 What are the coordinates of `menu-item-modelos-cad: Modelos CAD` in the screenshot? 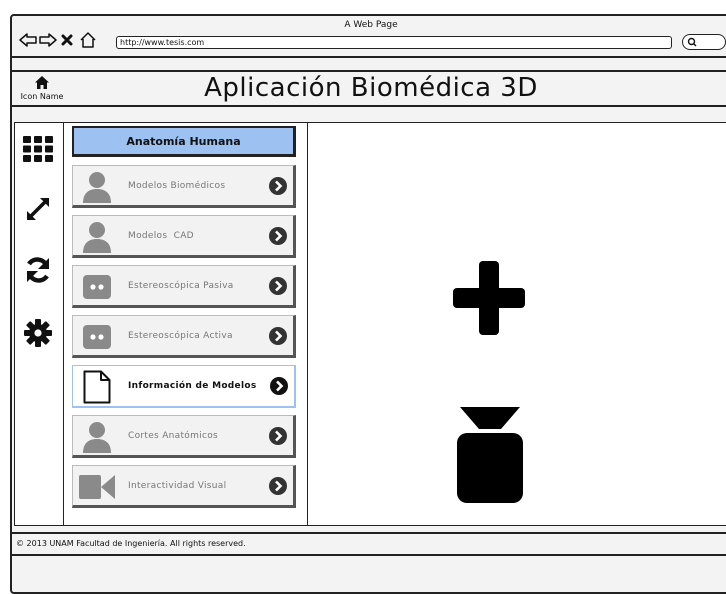 It's located at (184, 236).